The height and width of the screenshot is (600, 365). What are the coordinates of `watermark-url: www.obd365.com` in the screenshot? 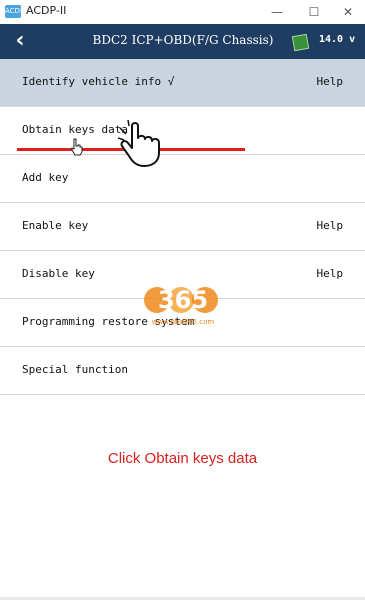 It's located at (183, 322).